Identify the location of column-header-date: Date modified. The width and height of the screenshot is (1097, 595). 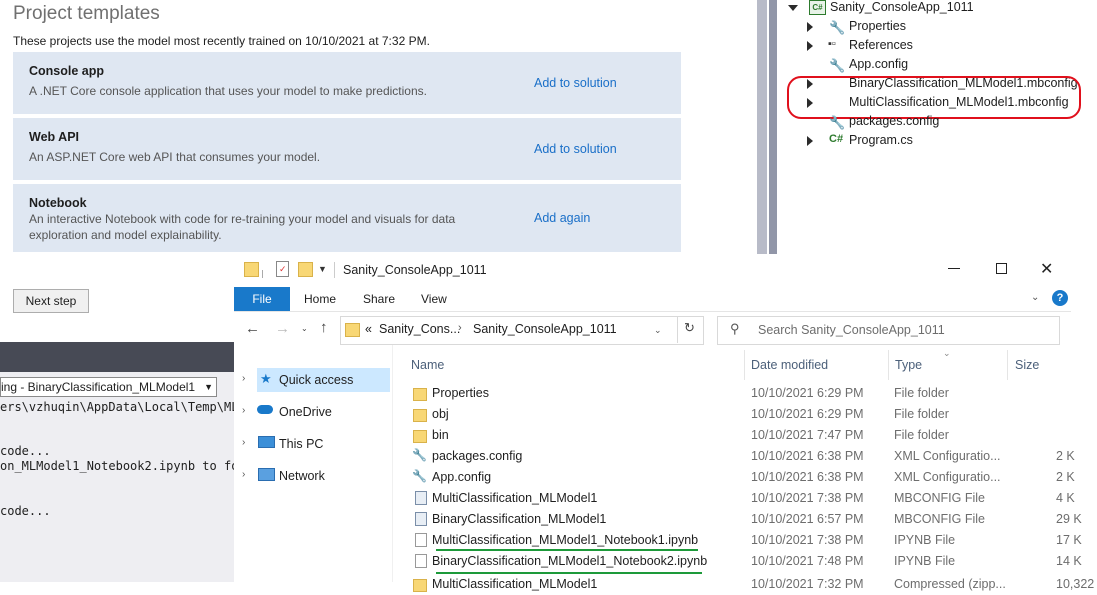
(789, 365).